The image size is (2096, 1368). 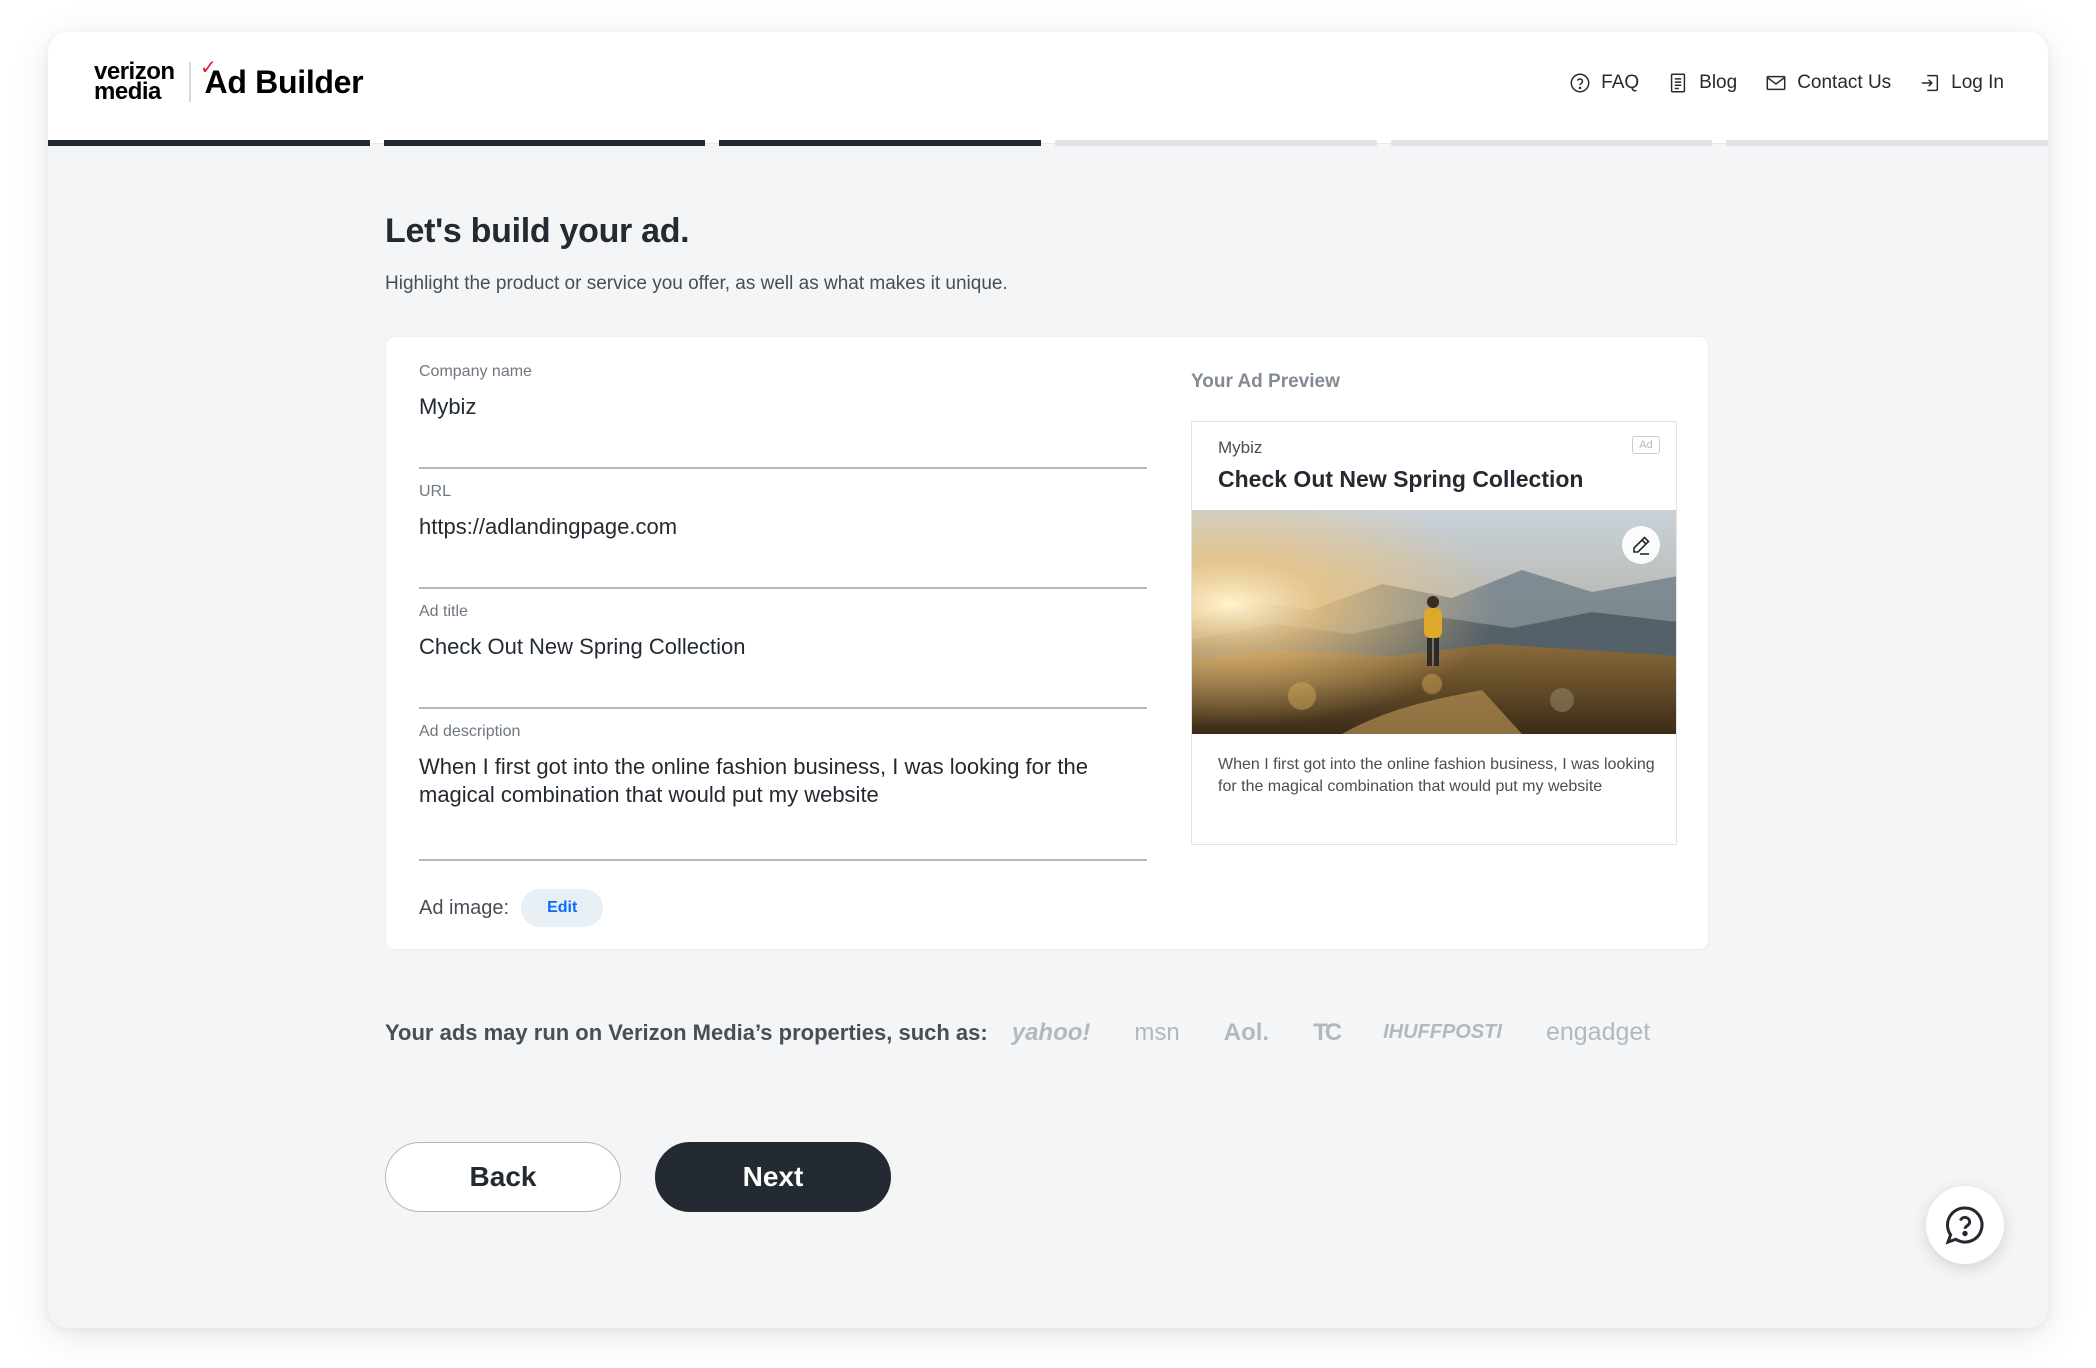 I want to click on company-name-label: Company name, so click(x=475, y=371).